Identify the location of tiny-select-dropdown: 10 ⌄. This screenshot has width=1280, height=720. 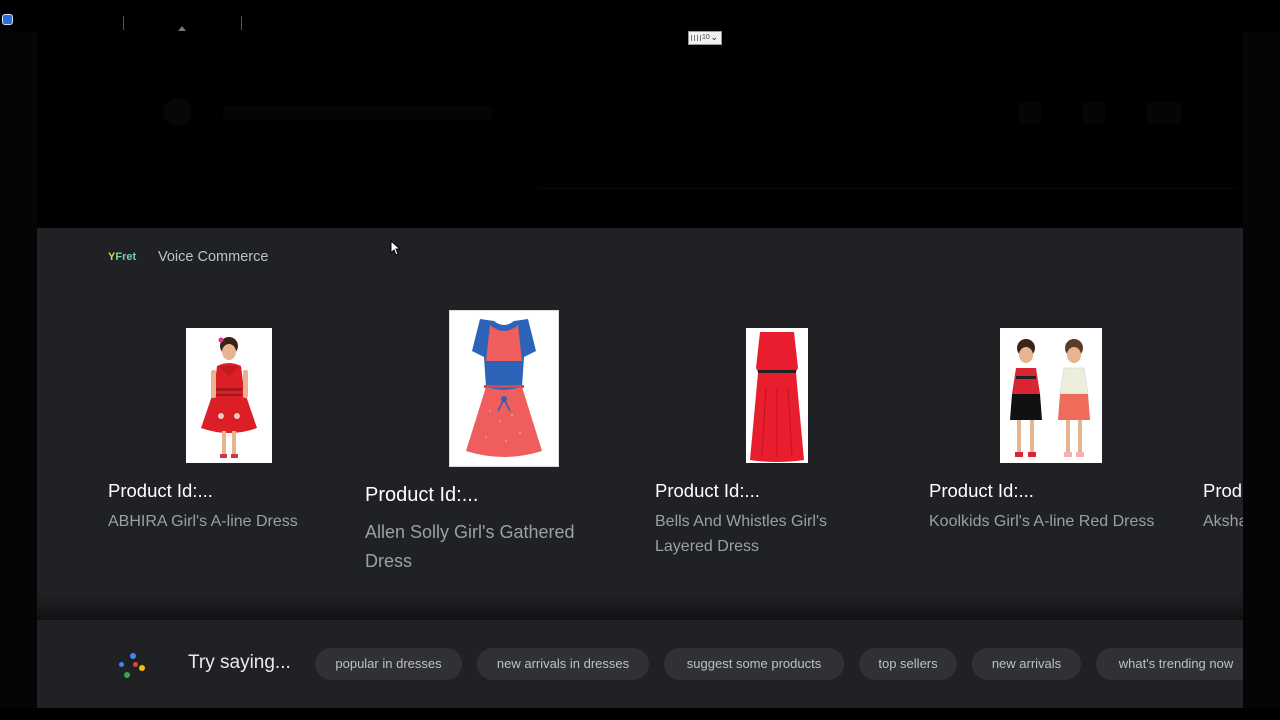
(705, 38).